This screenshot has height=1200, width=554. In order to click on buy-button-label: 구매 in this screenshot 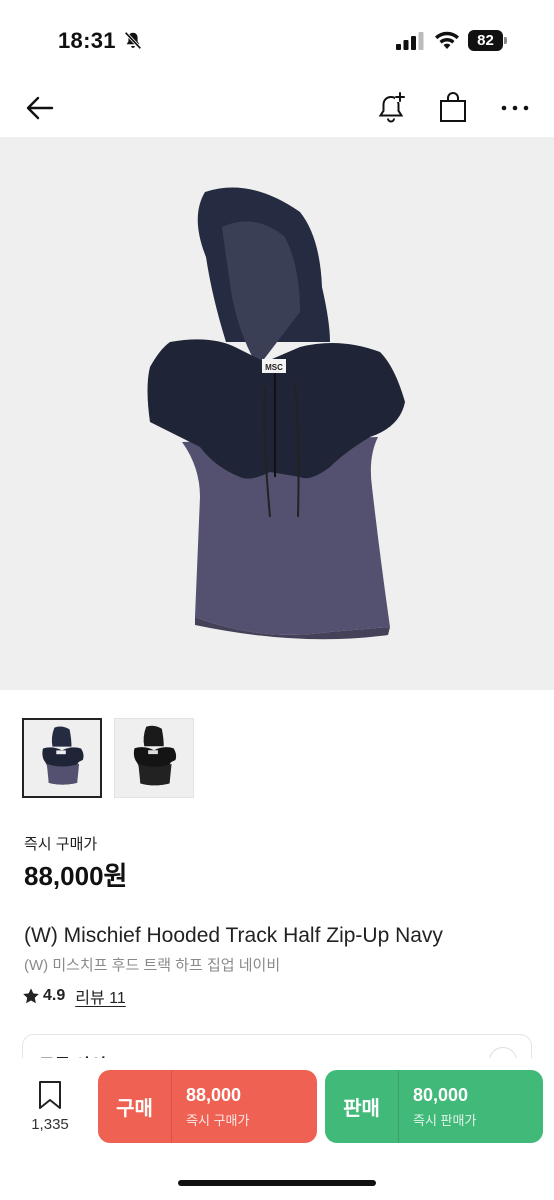, I will do `click(135, 1106)`.